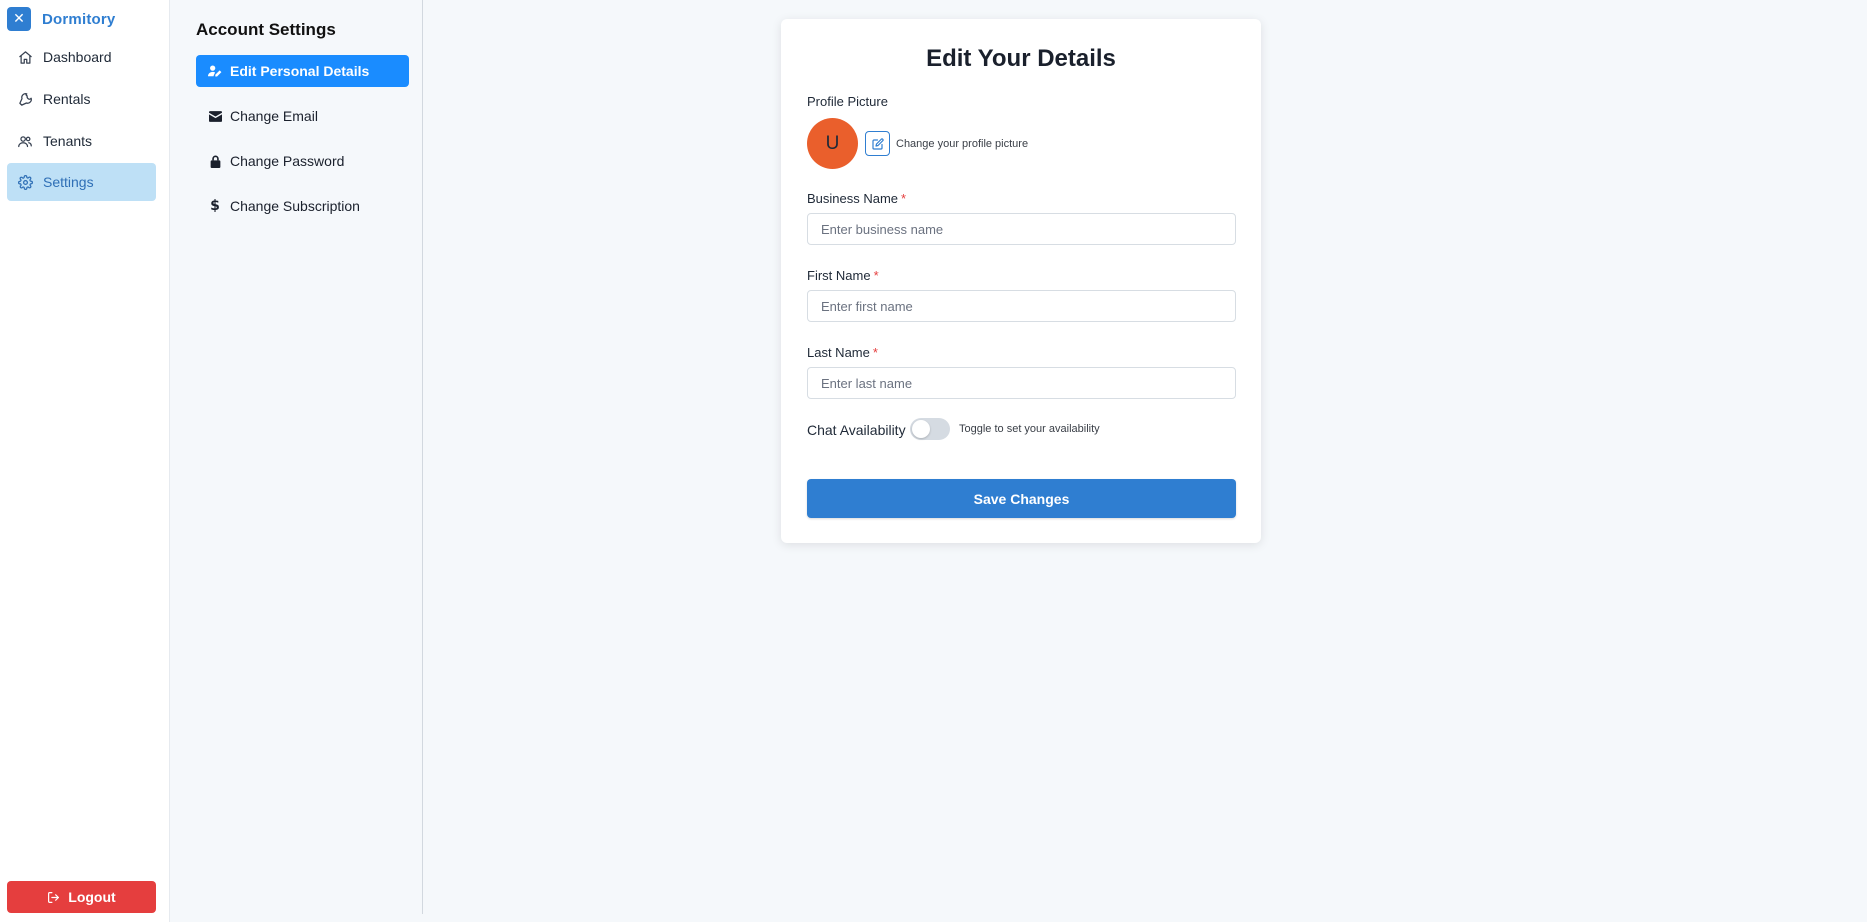 Image resolution: width=1867 pixels, height=922 pixels. I want to click on user-edit-icon, so click(215, 71).